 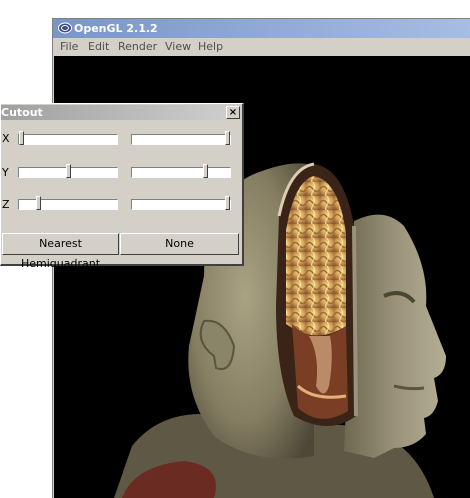 I want to click on cutout-title-bar: Cutout ×, so click(x=121, y=112).